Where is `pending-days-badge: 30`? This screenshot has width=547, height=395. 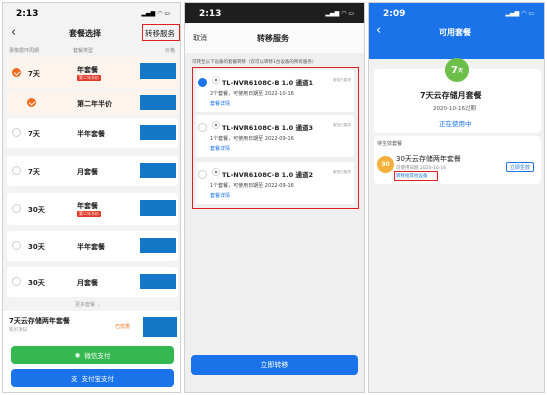
pending-days-badge: 30 is located at coordinates (385, 164).